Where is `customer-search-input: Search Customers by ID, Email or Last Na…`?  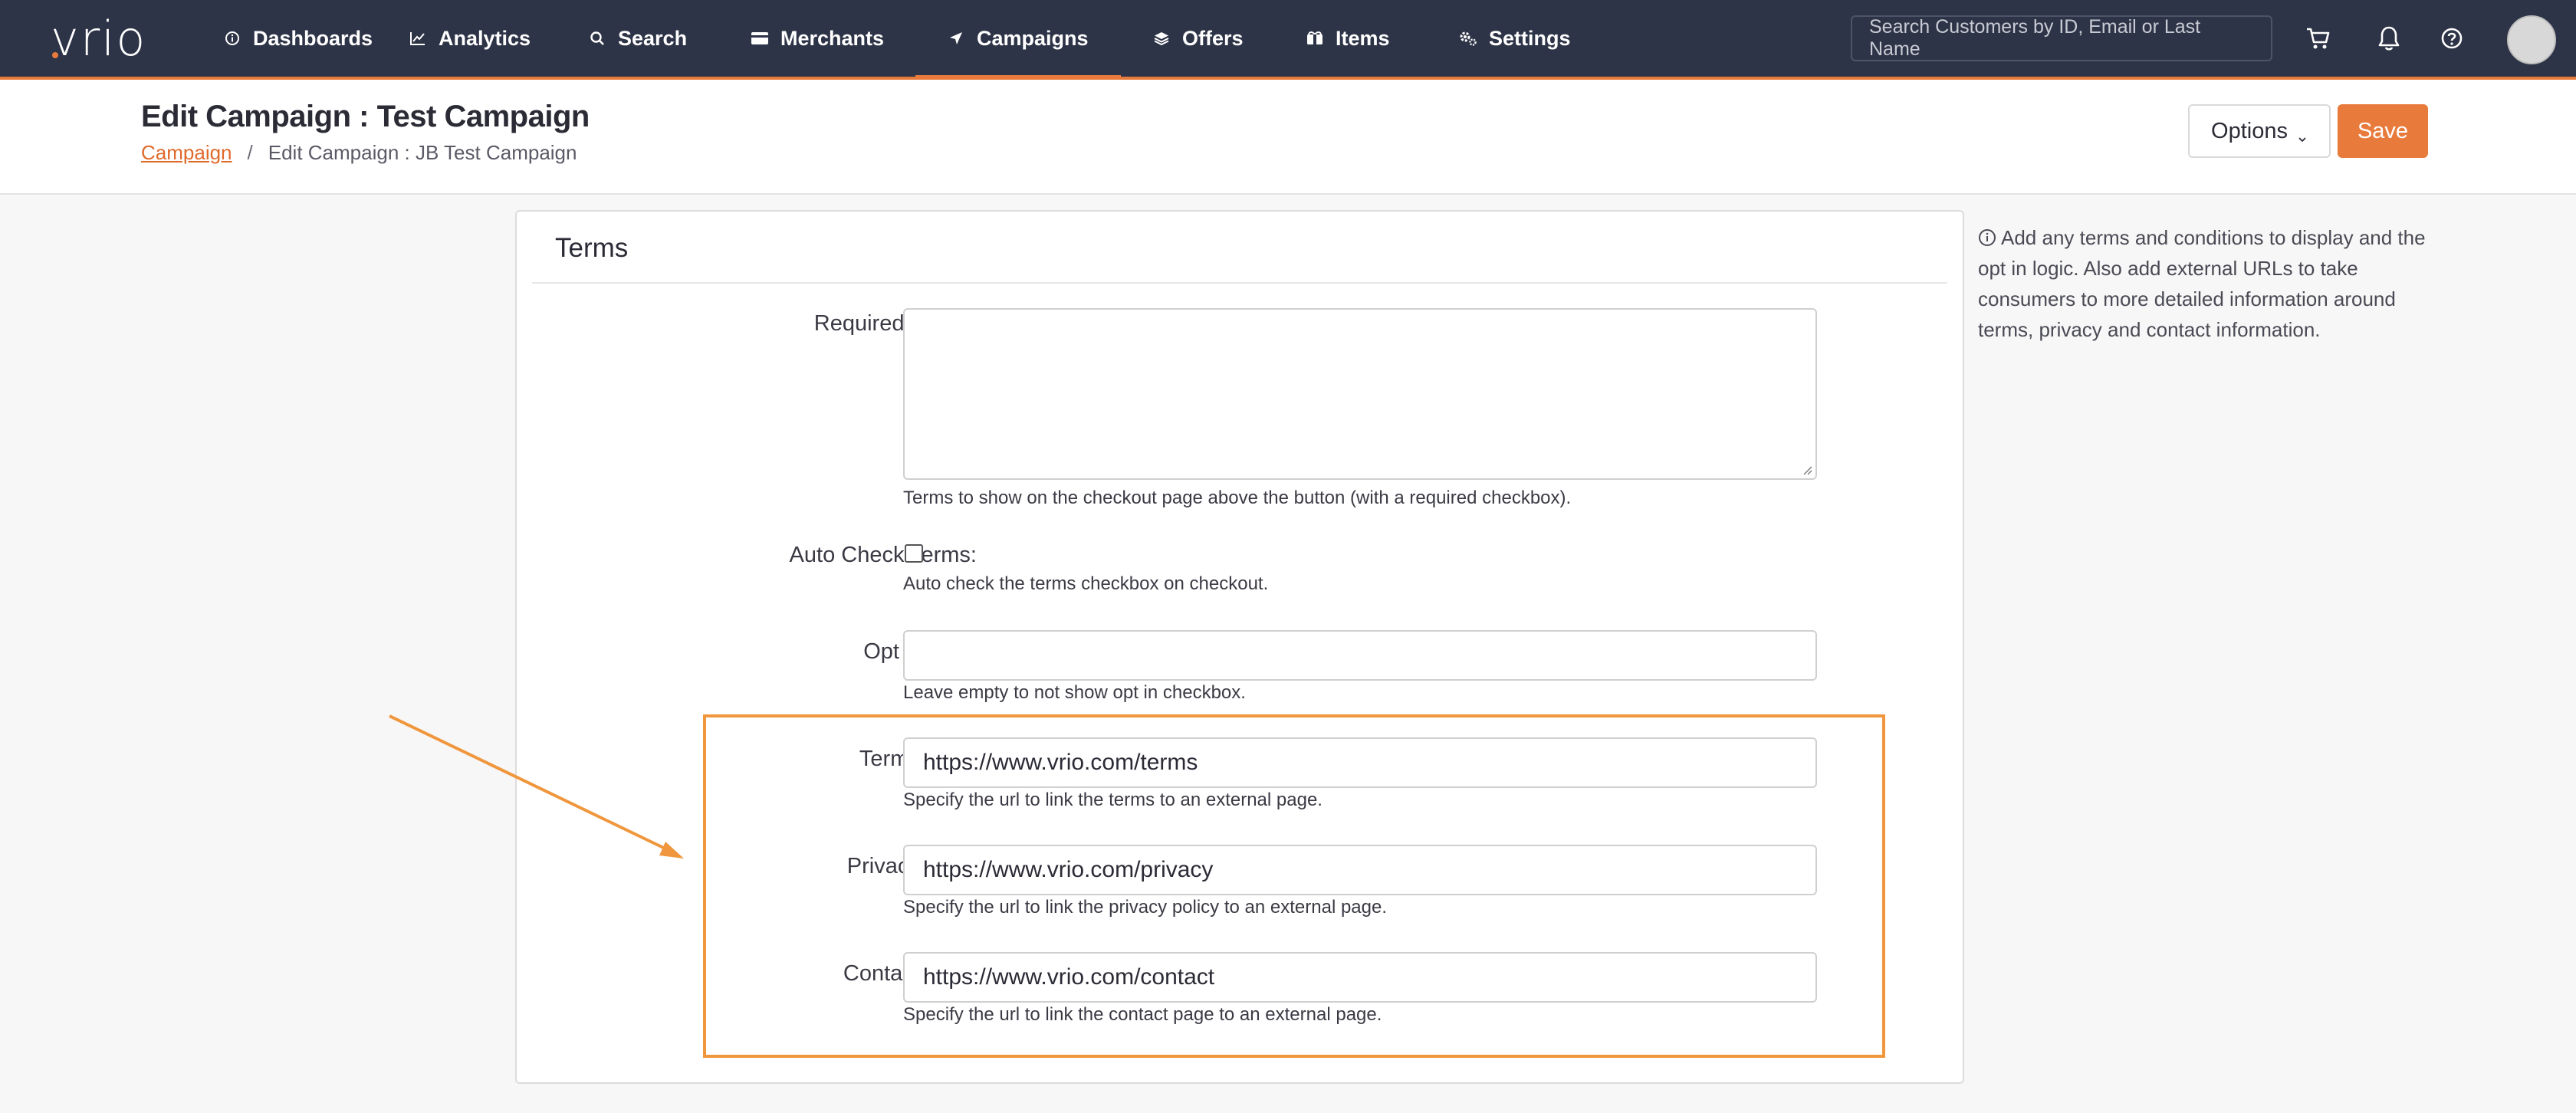 customer-search-input: Search Customers by ID, Email or Last Na… is located at coordinates (2062, 38).